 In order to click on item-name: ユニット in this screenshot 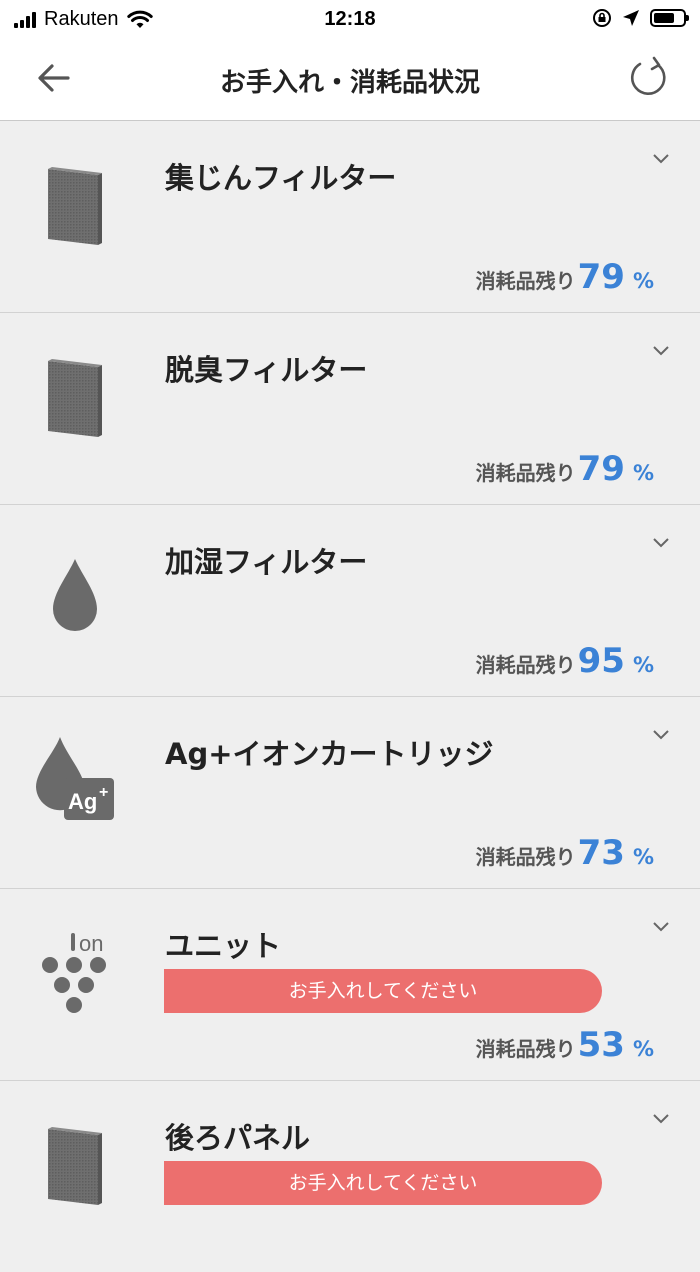, I will do `click(223, 946)`.